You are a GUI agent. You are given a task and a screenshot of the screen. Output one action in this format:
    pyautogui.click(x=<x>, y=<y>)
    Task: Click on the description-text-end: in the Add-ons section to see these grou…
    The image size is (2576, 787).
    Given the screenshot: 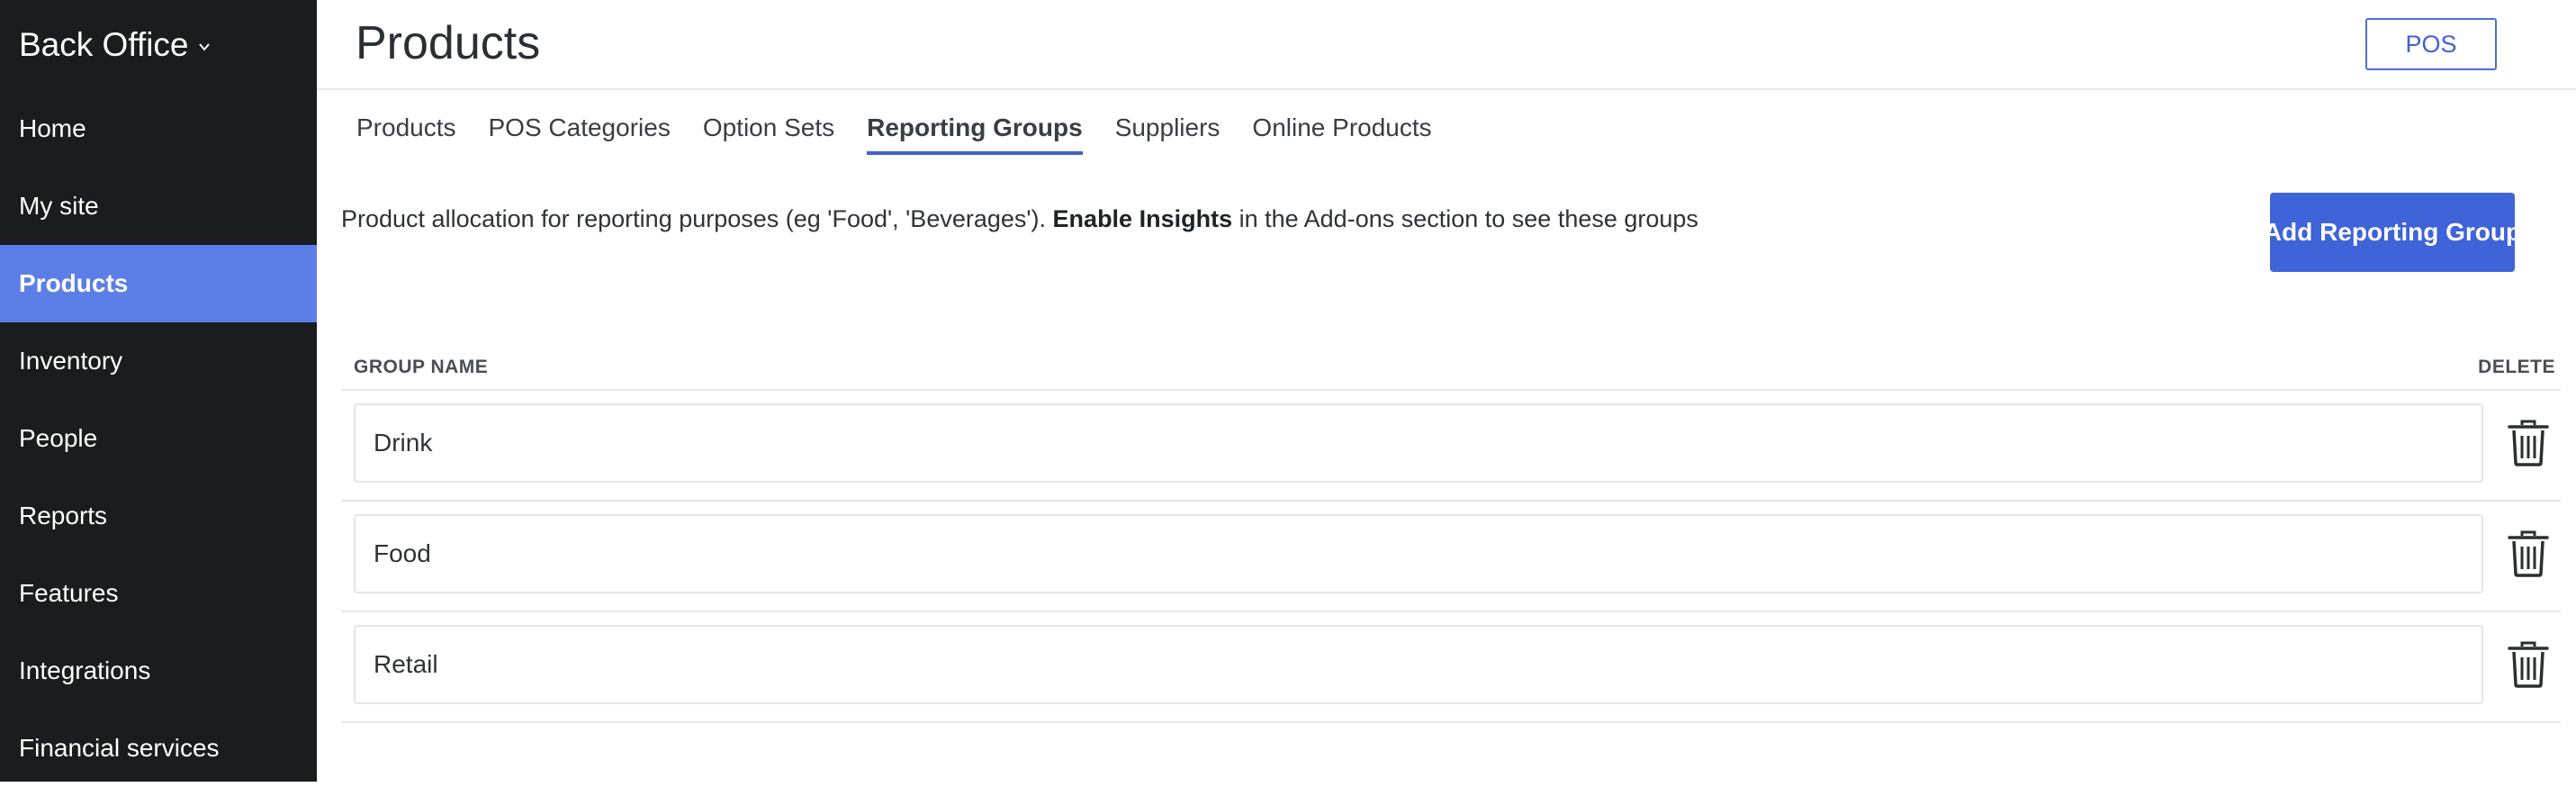 What is the action you would take?
    pyautogui.click(x=1465, y=218)
    